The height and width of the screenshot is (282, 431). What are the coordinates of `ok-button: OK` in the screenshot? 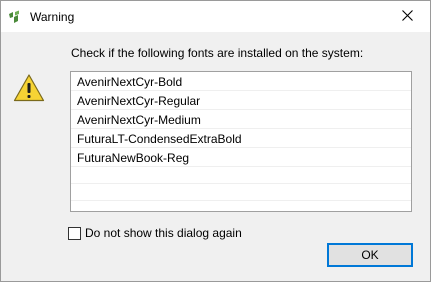 It's located at (370, 255).